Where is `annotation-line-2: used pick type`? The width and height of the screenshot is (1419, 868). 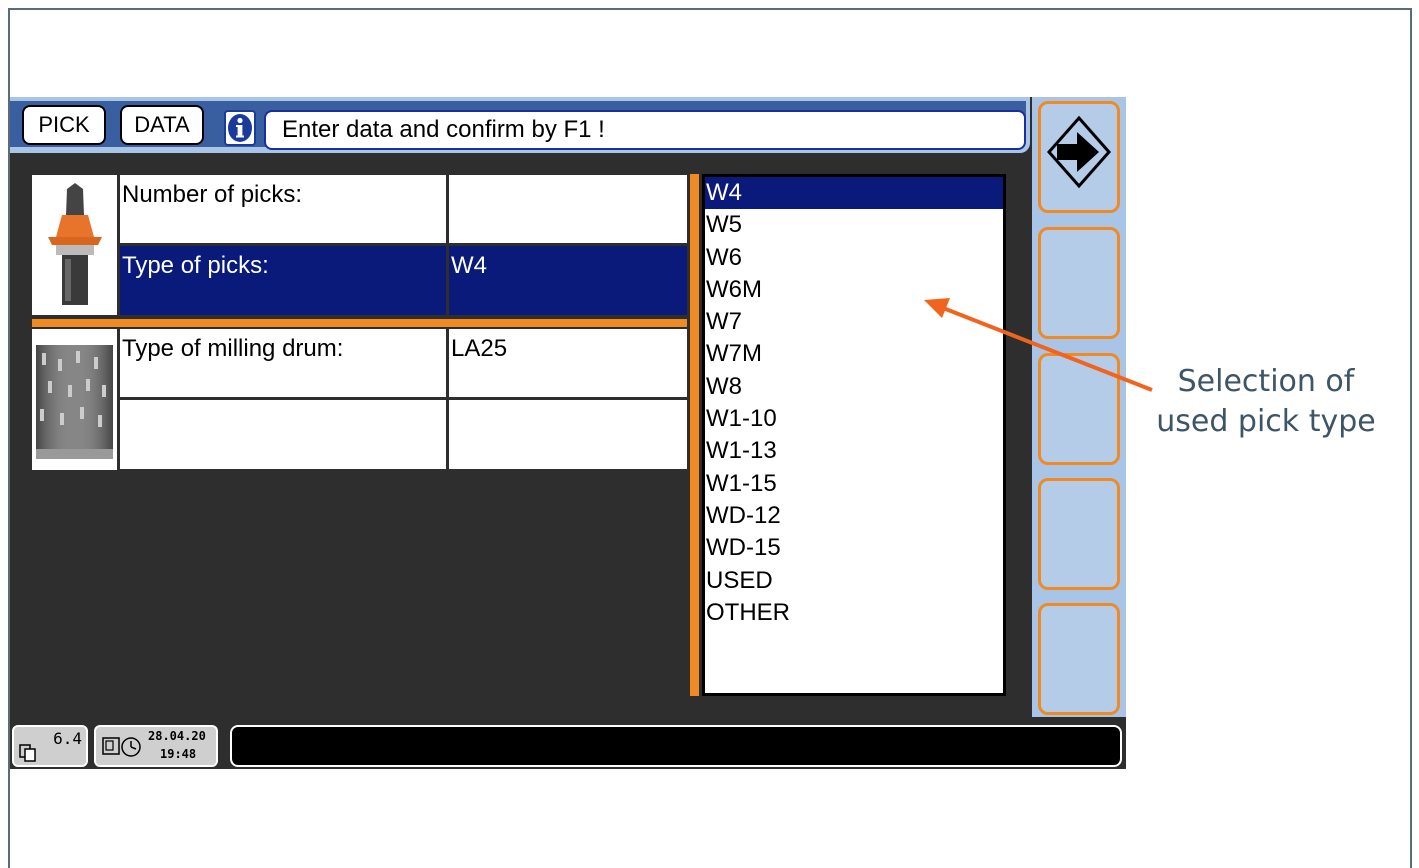 annotation-line-2: used pick type is located at coordinates (1266, 421).